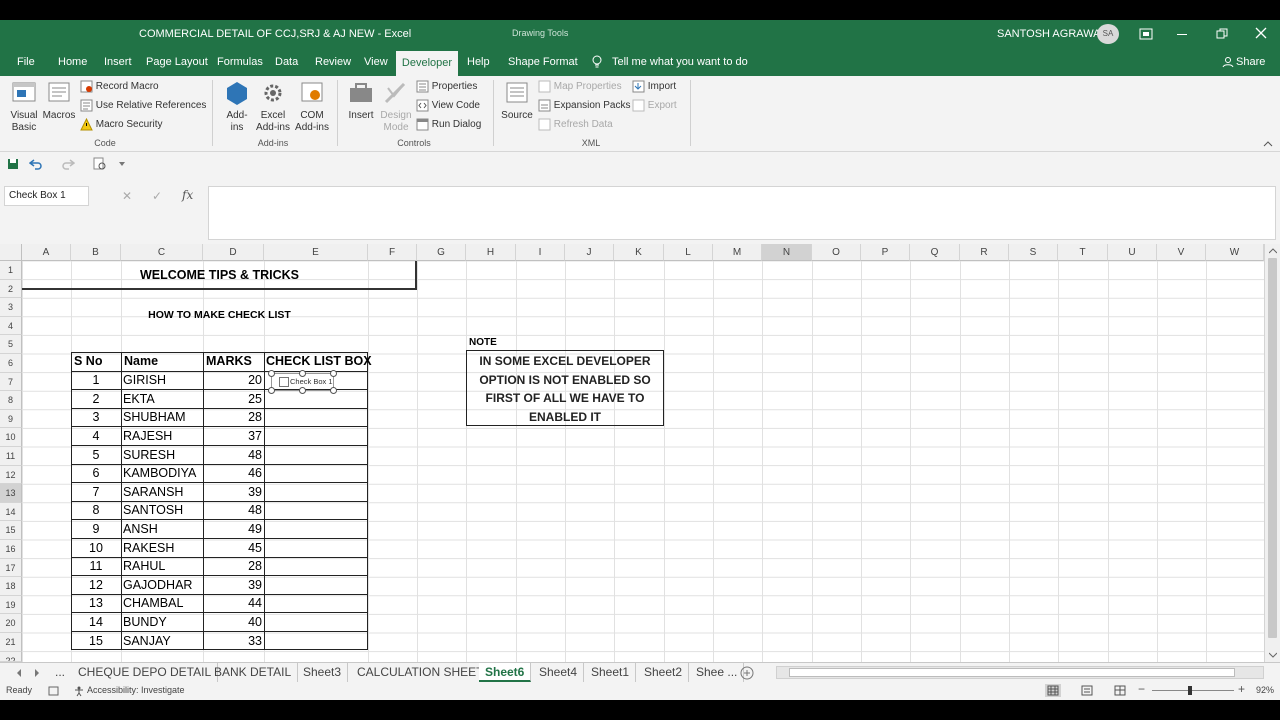 The width and height of the screenshot is (1280, 720). I want to click on header-marks: MARKS, so click(229, 361).